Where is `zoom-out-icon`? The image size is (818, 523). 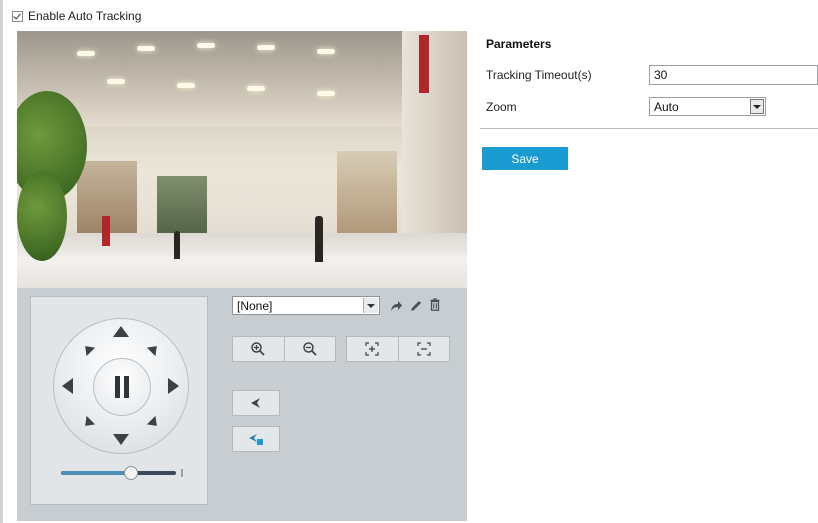
zoom-out-icon is located at coordinates (310, 349).